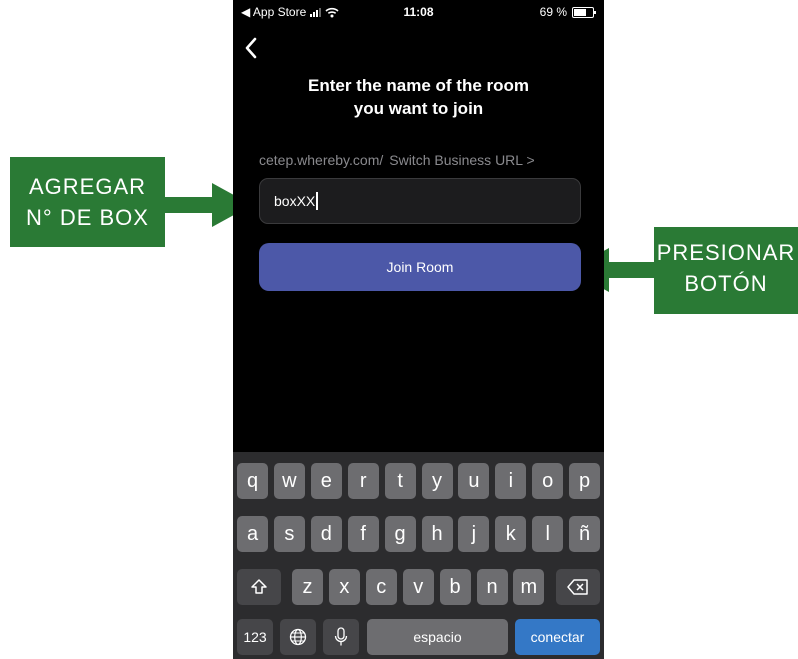 This screenshot has height=659, width=798. Describe the element at coordinates (474, 481) in the screenshot. I see `key-u: u` at that location.